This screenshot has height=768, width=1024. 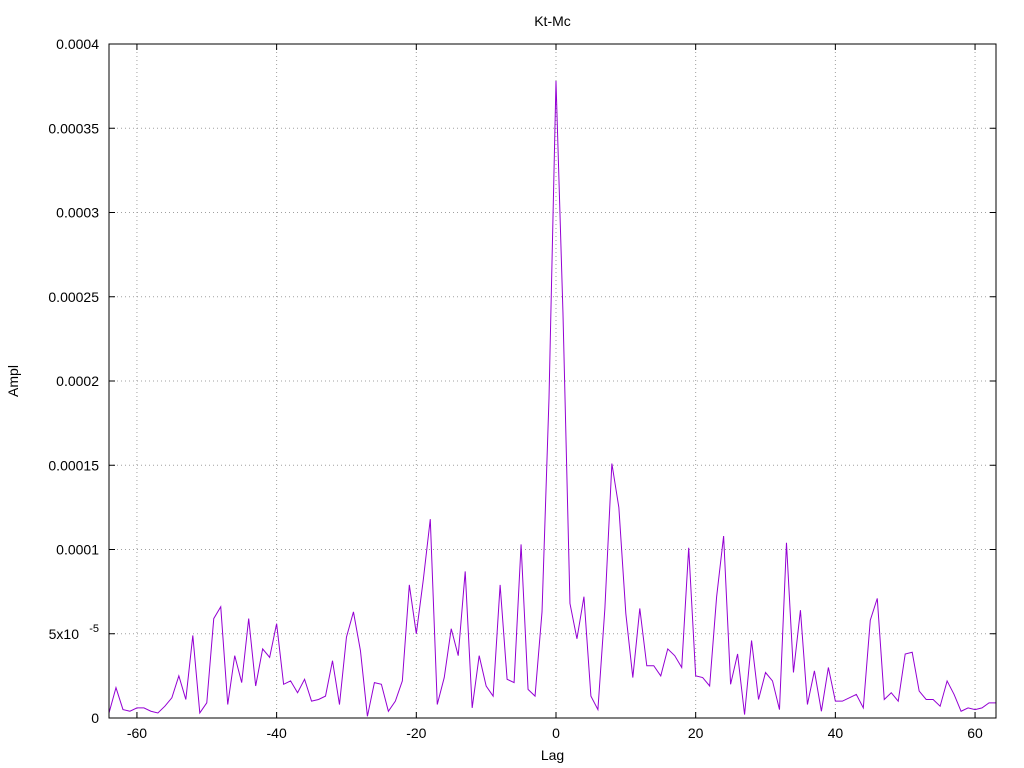 I want to click on y-tick-label: 0.0004, so click(x=77, y=44).